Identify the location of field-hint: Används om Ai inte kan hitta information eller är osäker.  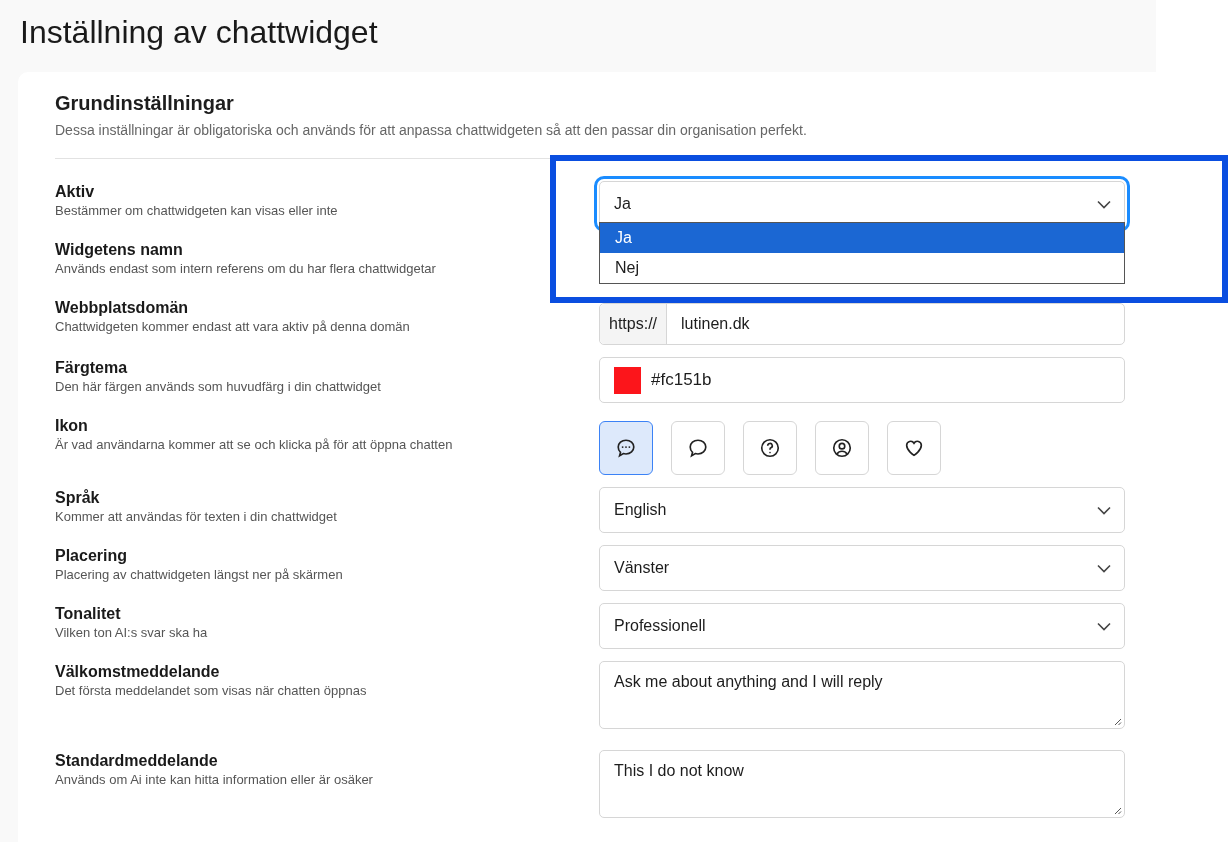
(214, 779).